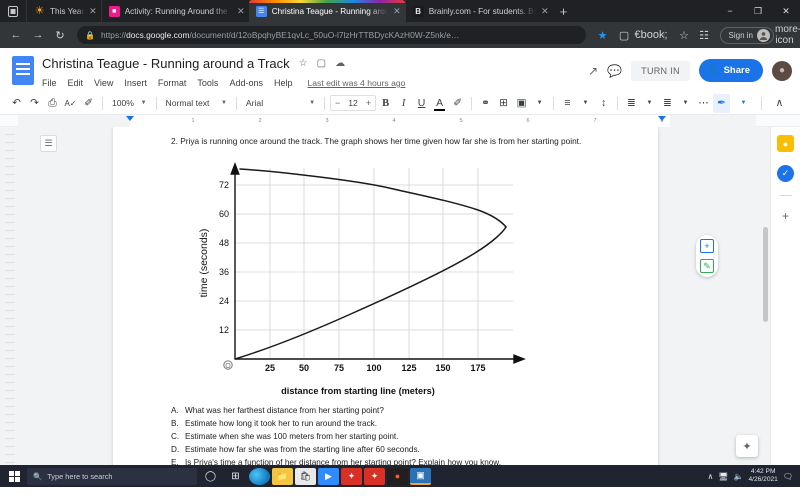  Describe the element at coordinates (49, 83) in the screenshot. I see `menu-file: File` at that location.